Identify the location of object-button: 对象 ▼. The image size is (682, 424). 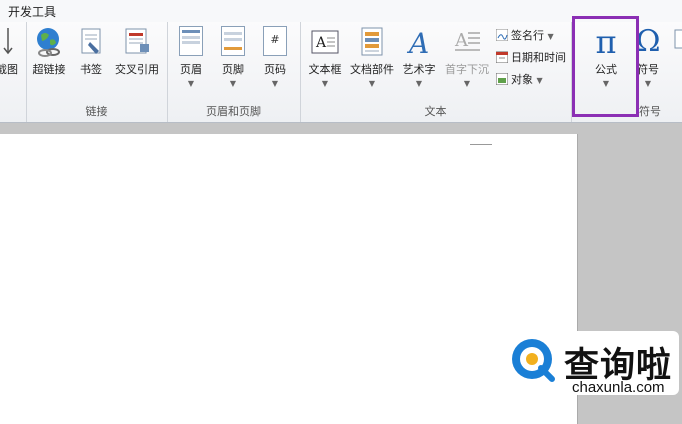
(519, 79).